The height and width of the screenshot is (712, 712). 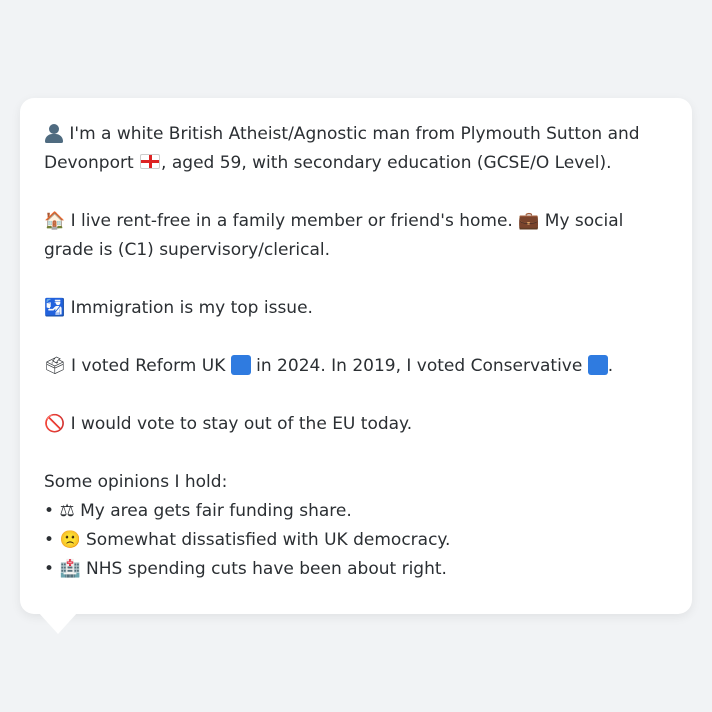 I want to click on immigration-icon: 🛂, so click(x=55, y=308).